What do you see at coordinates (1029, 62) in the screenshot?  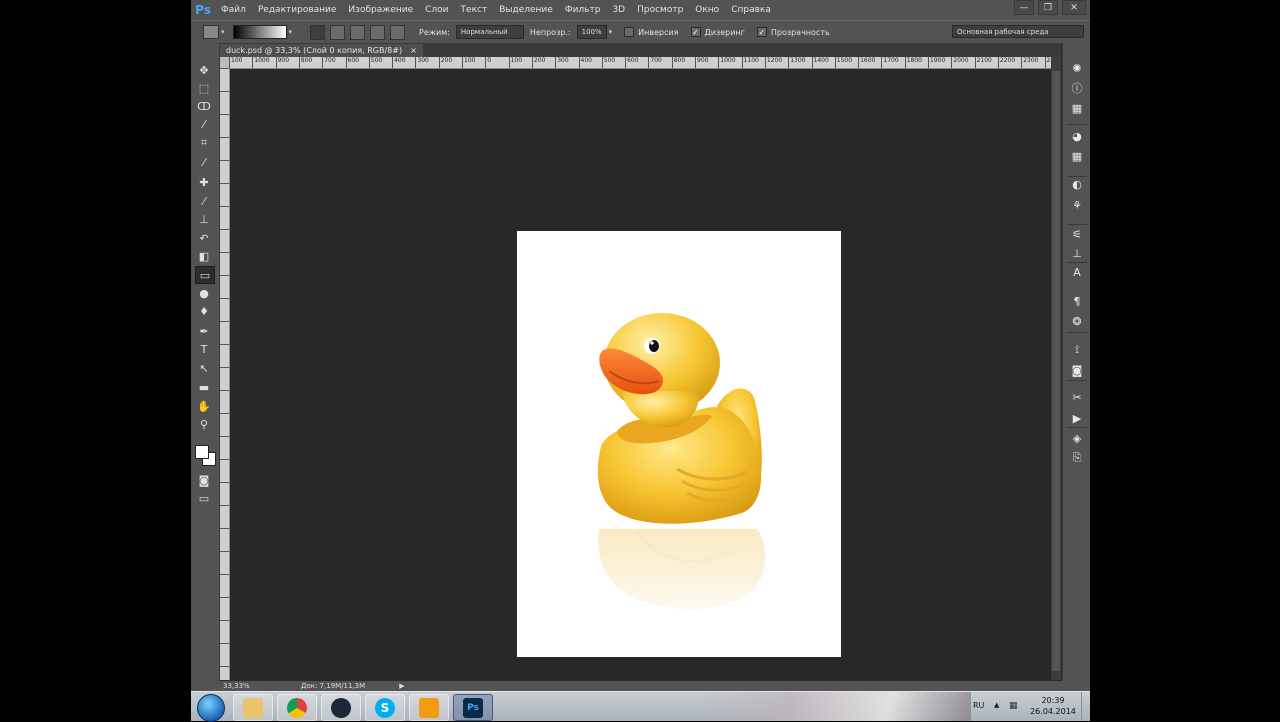 I see `ruler-label: 2300` at bounding box center [1029, 62].